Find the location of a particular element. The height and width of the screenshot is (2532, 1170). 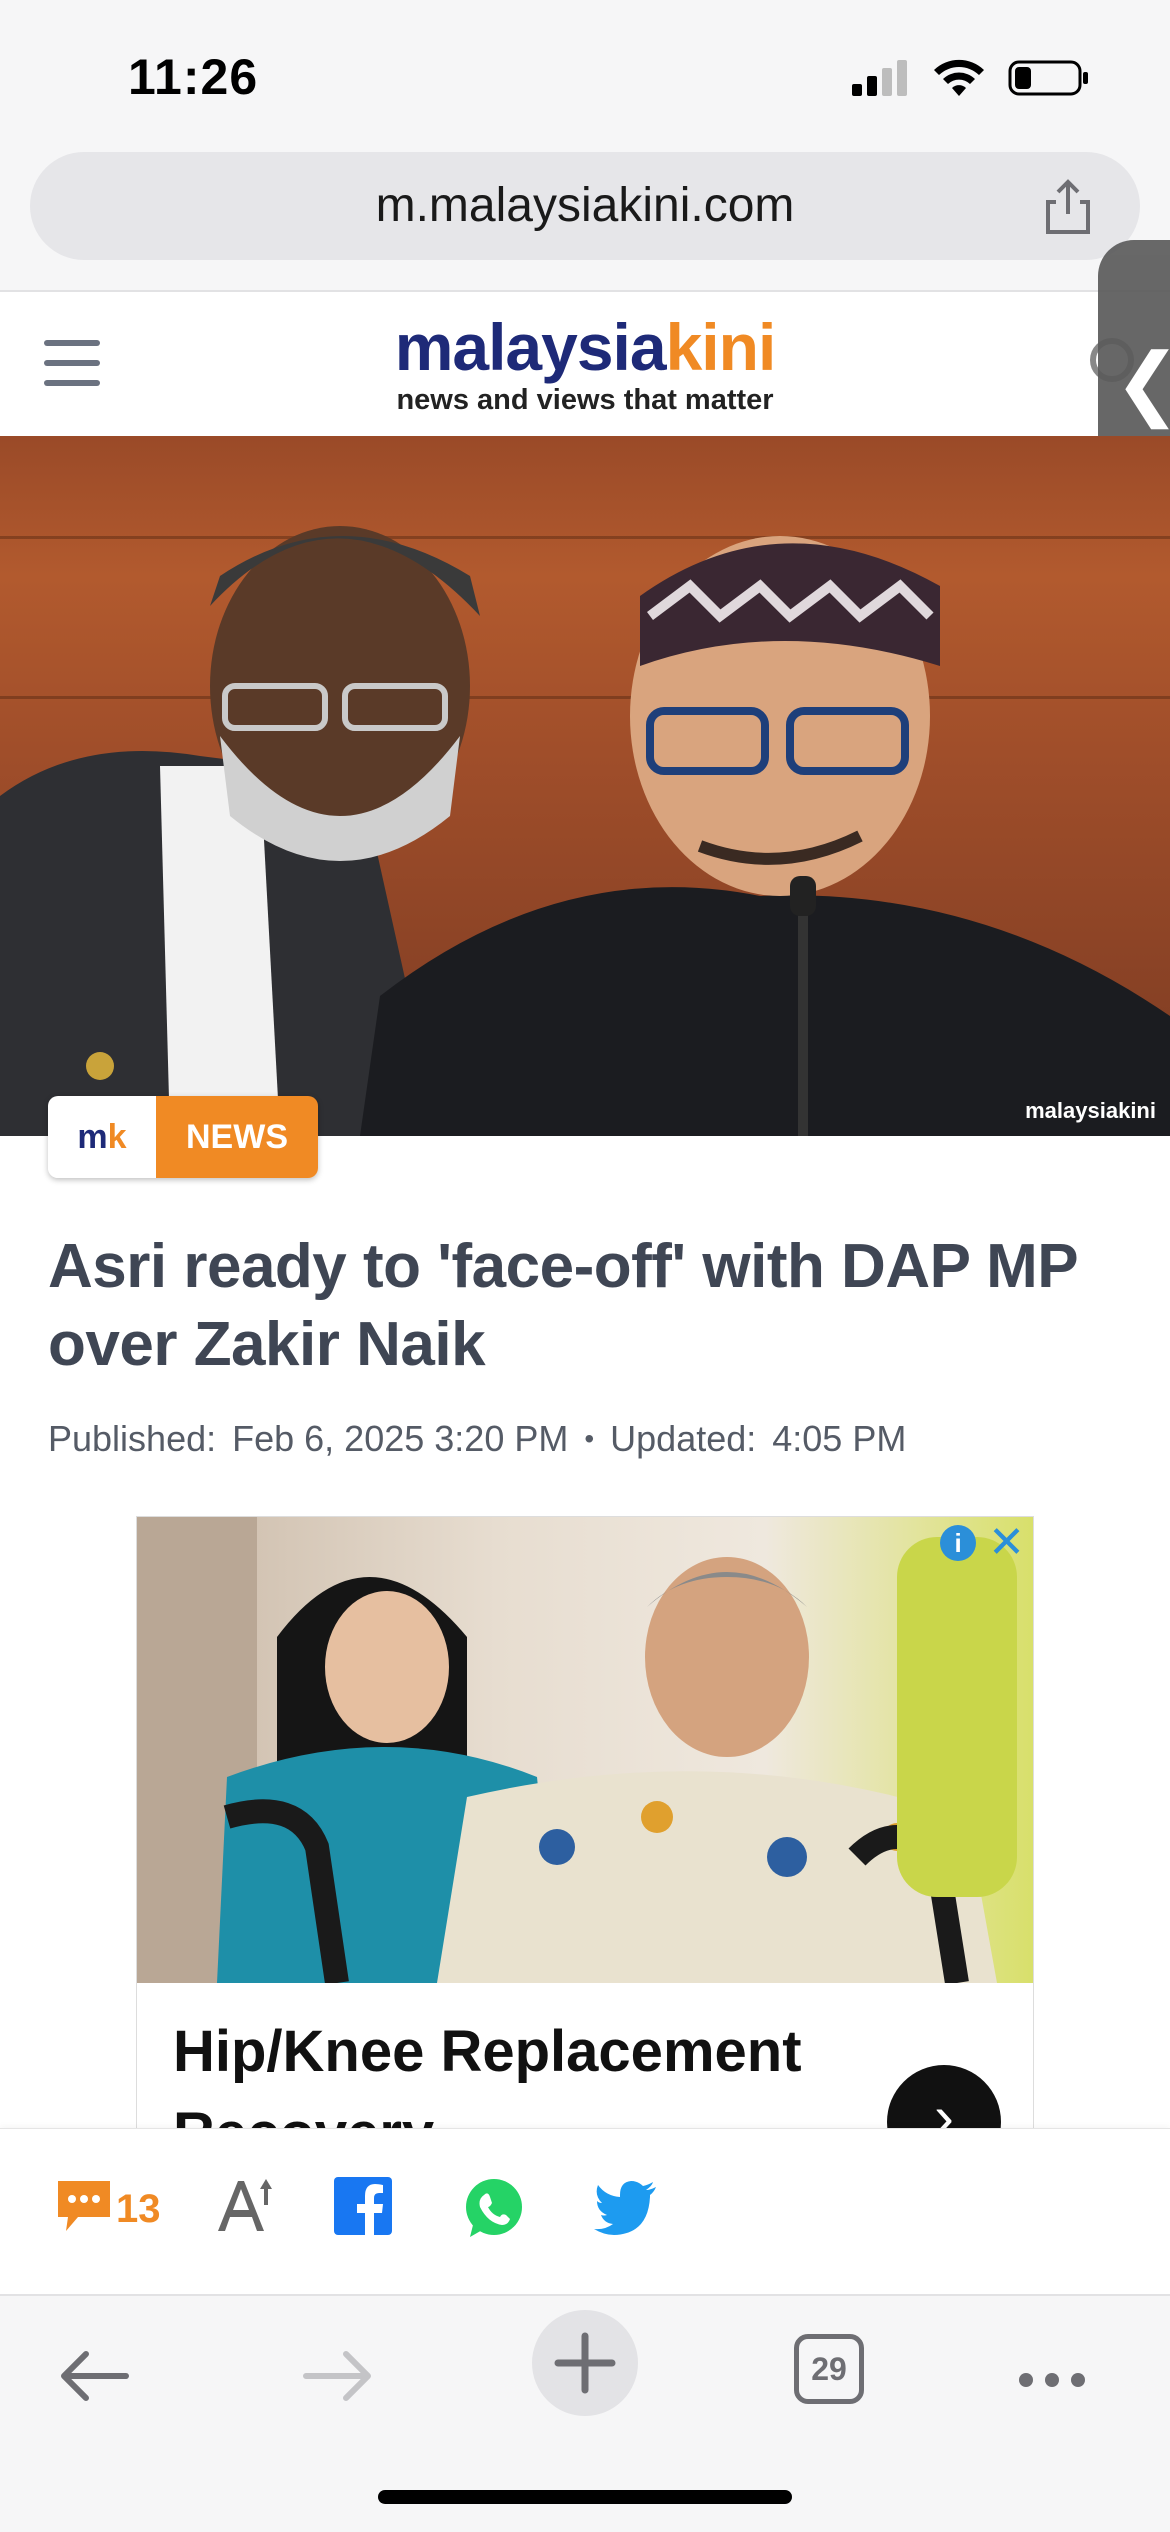

ad-image: i ✕ is located at coordinates (585, 1750).